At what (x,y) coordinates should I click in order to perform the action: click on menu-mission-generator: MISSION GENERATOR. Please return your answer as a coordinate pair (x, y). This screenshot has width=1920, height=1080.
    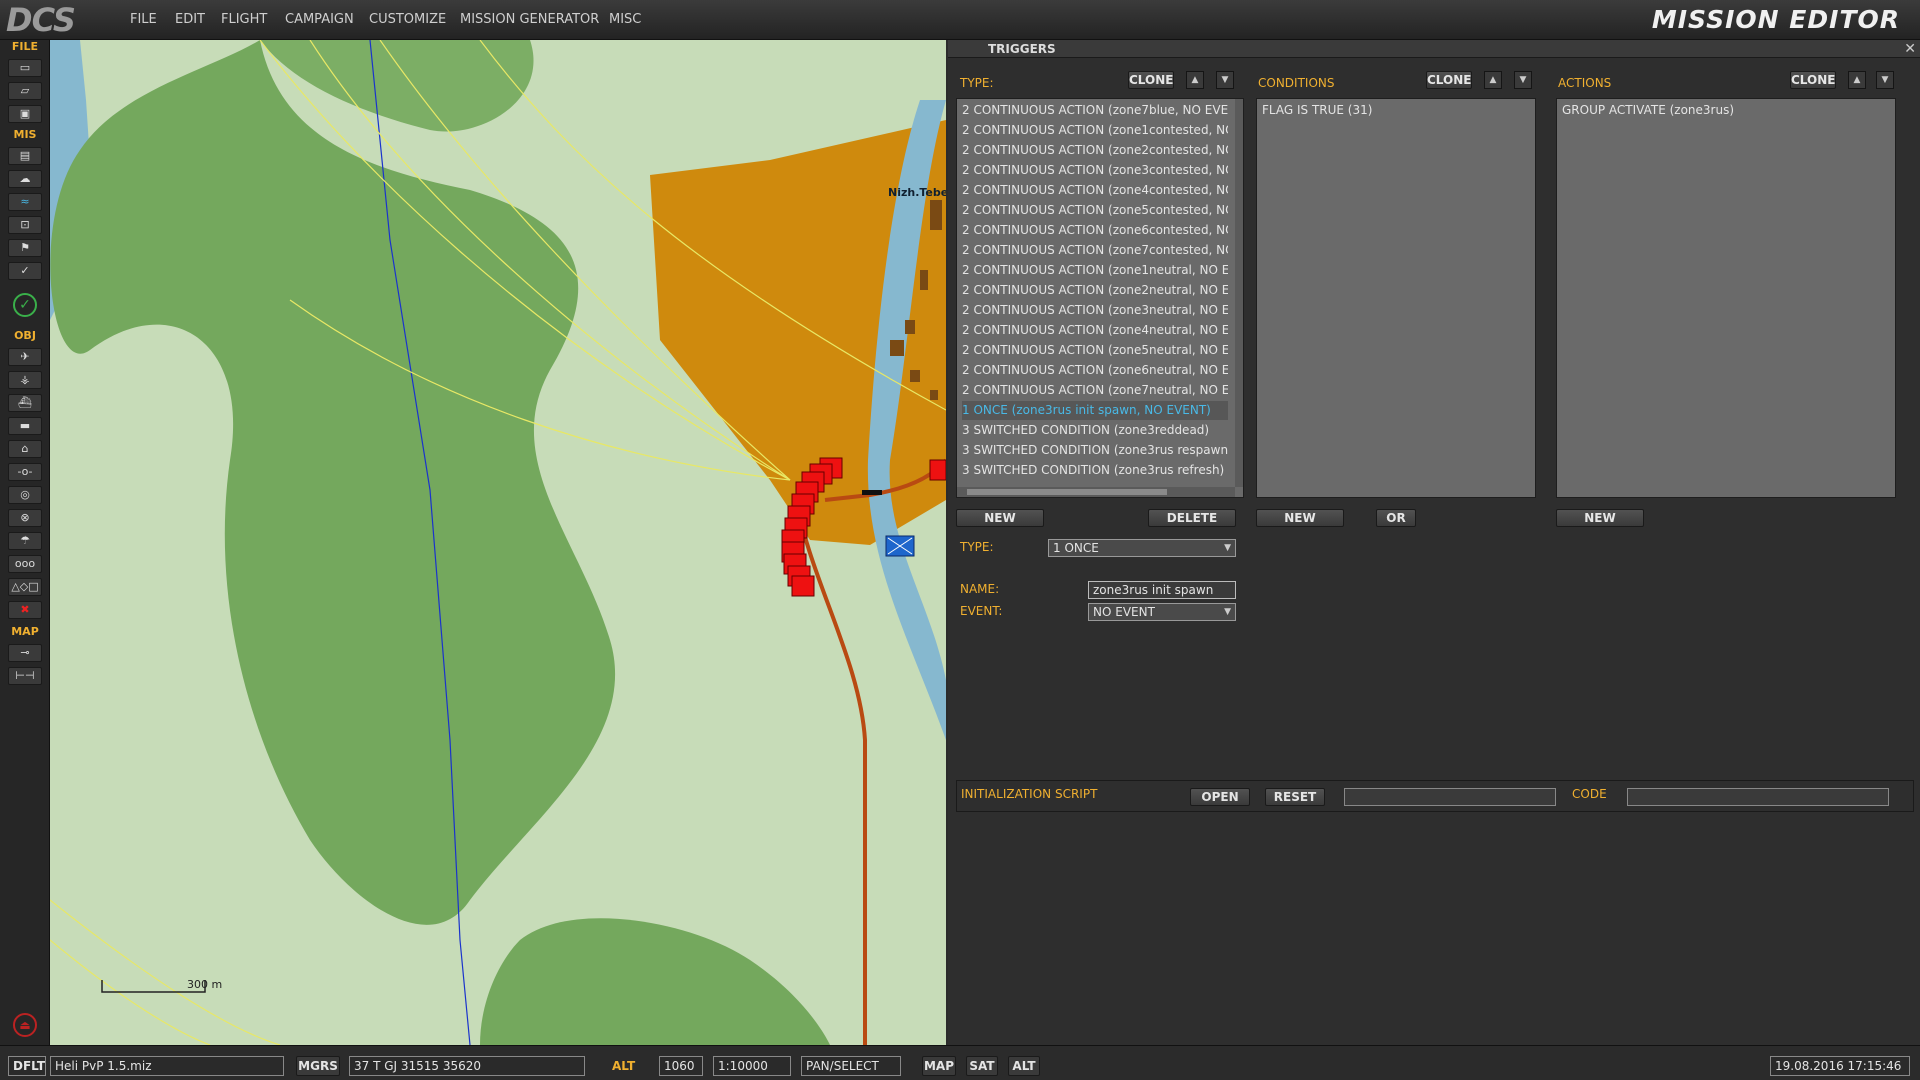
    Looking at the image, I should click on (529, 19).